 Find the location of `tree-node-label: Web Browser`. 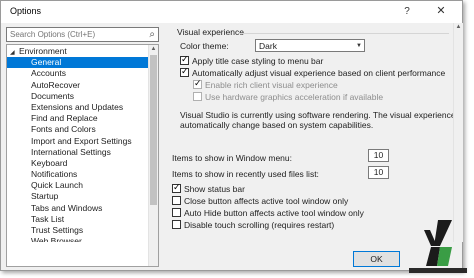

tree-node-label: Web Browser is located at coordinates (56, 239).